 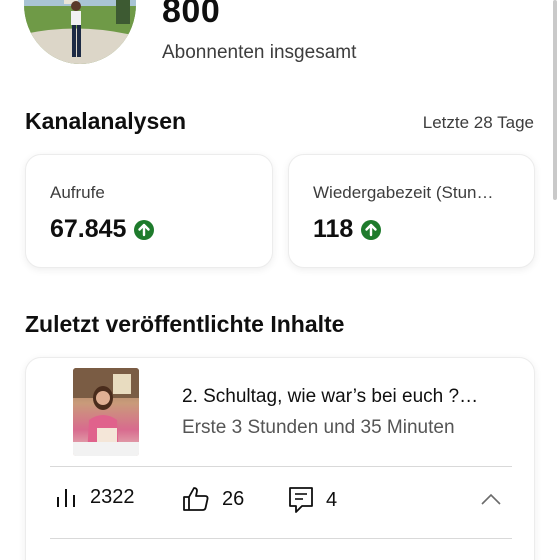 What do you see at coordinates (555, 100) in the screenshot?
I see `scrollbar` at bounding box center [555, 100].